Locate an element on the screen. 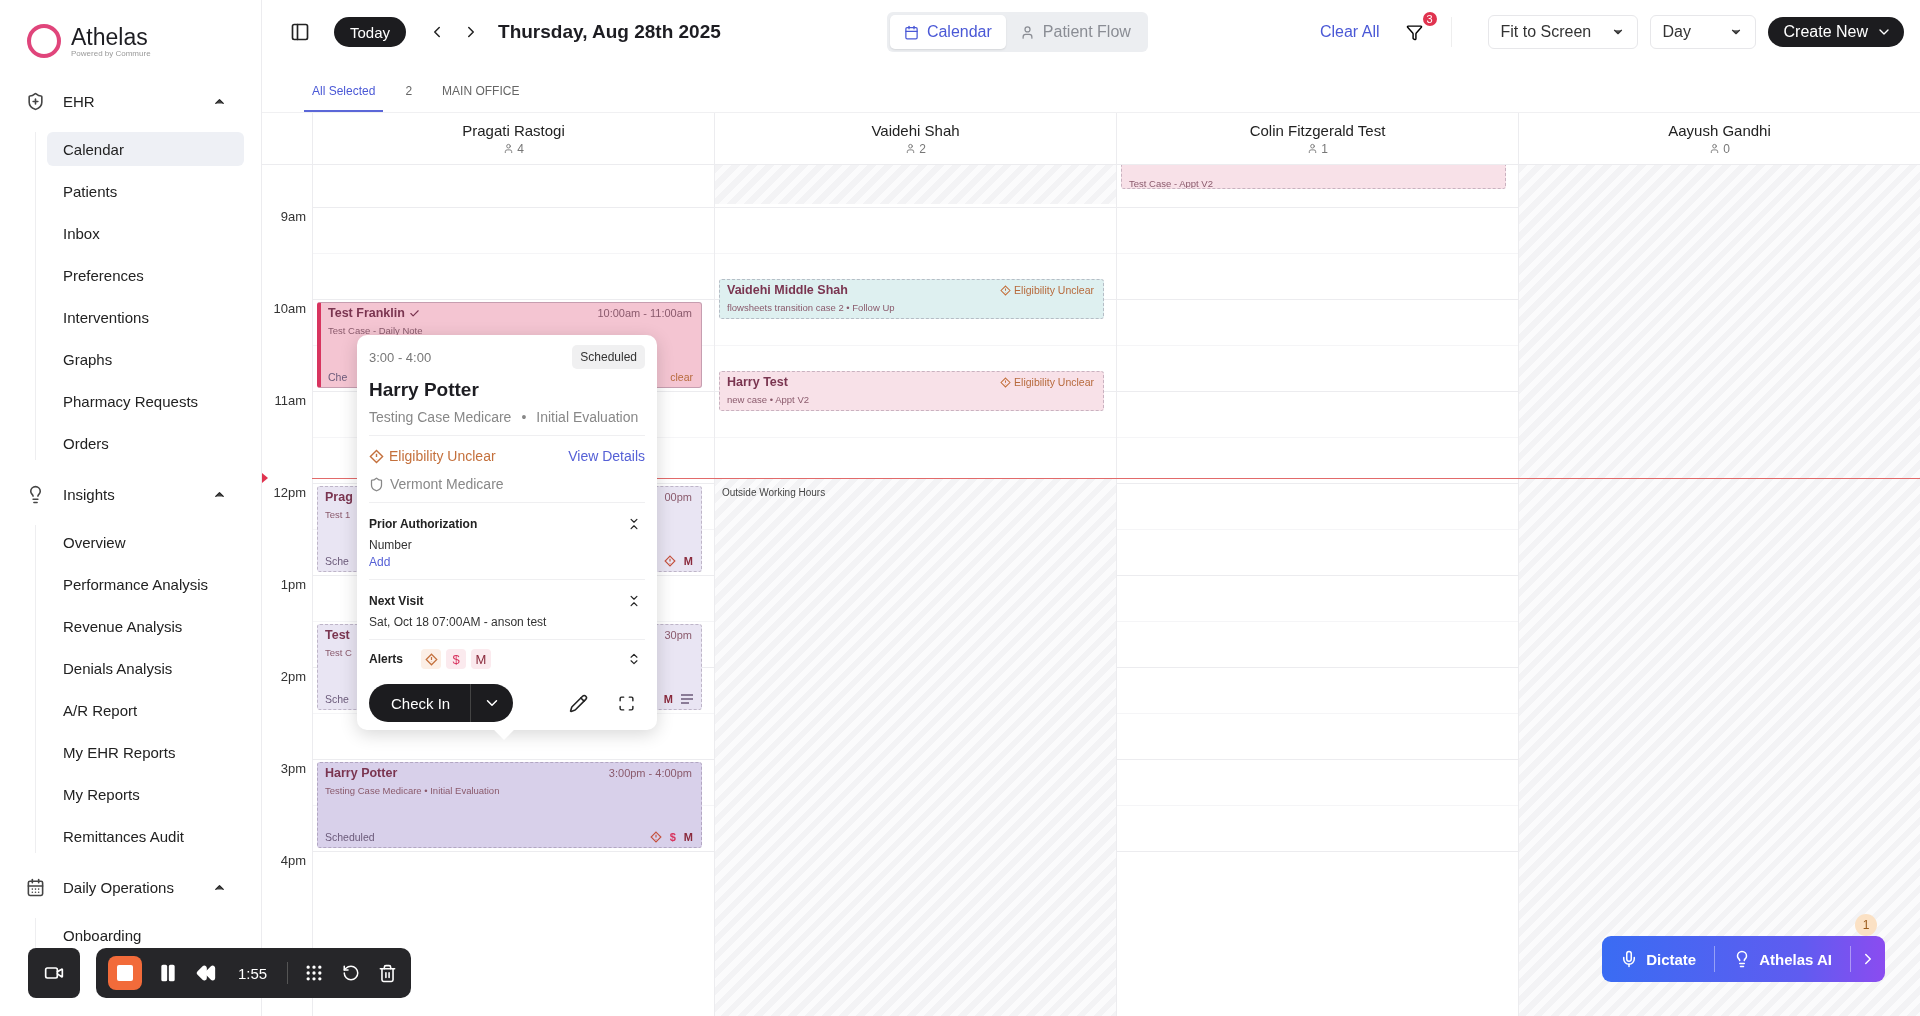  field-label: Number is located at coordinates (391, 545).